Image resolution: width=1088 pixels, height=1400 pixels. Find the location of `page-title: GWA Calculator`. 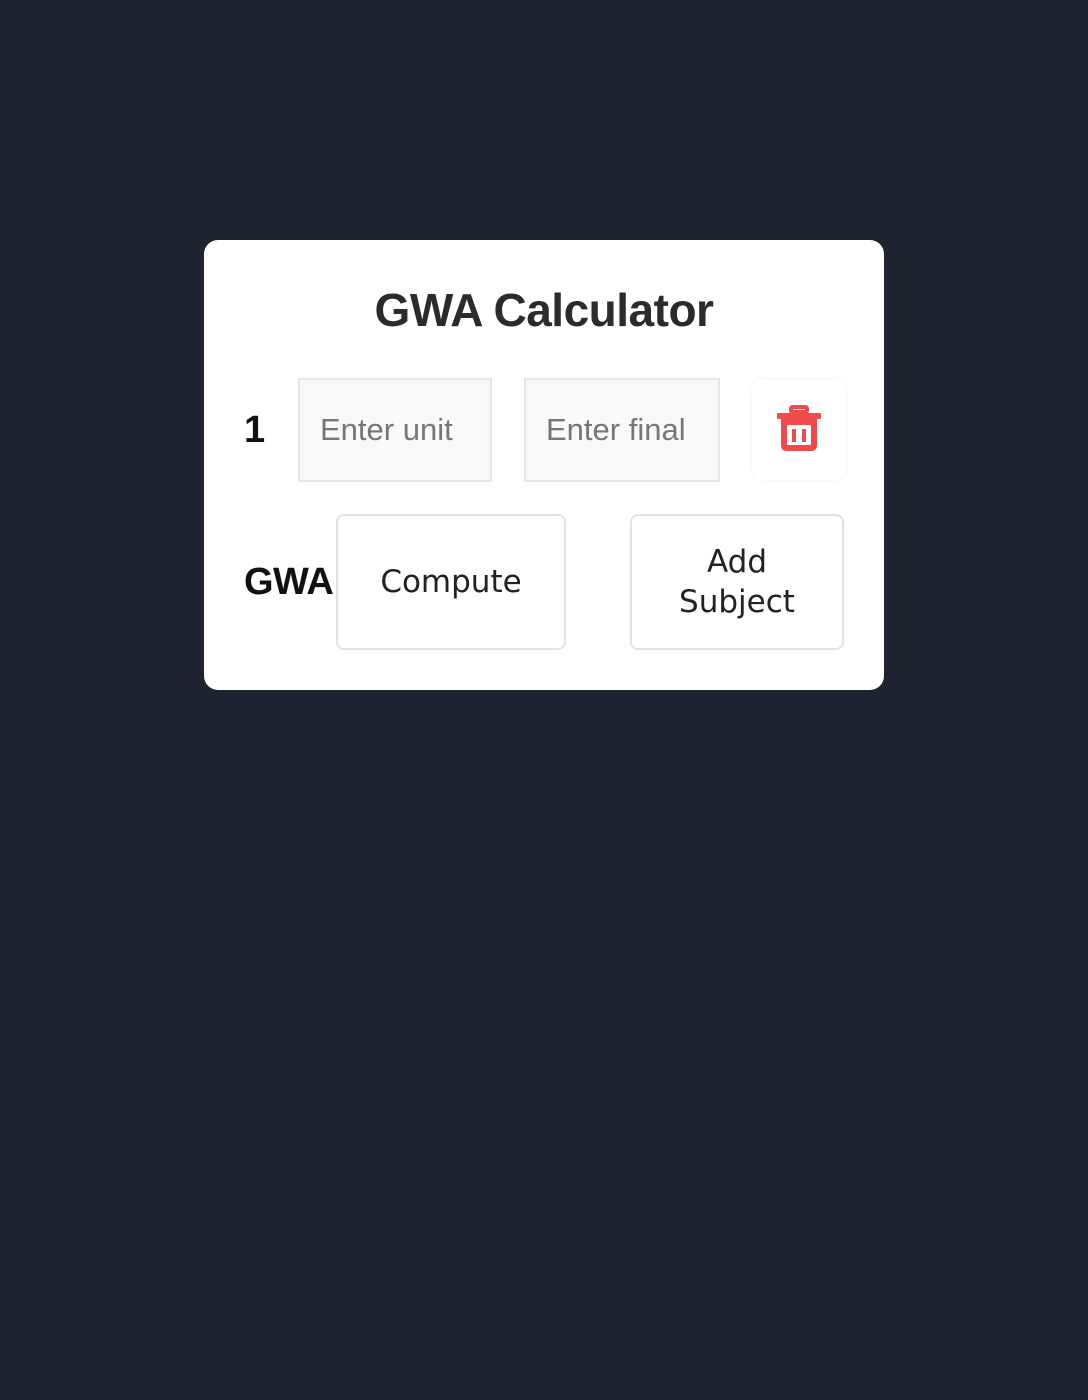

page-title: GWA Calculator is located at coordinates (544, 310).